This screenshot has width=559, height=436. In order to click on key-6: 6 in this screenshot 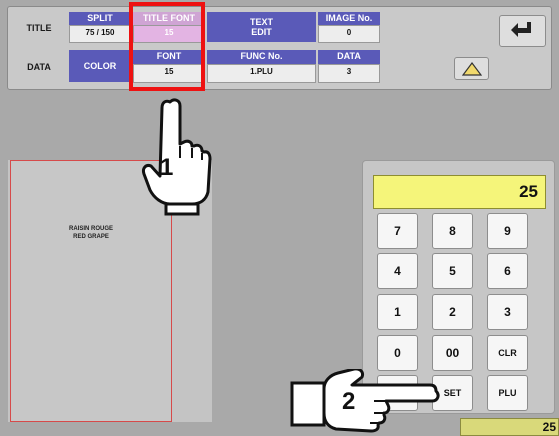, I will do `click(507, 271)`.